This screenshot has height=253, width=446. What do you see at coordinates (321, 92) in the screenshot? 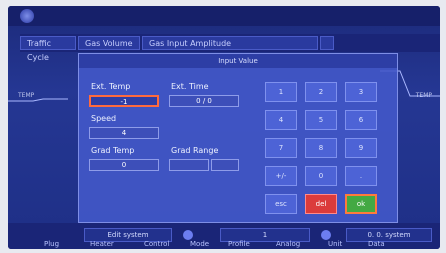
I see `key-2: 2` at bounding box center [321, 92].